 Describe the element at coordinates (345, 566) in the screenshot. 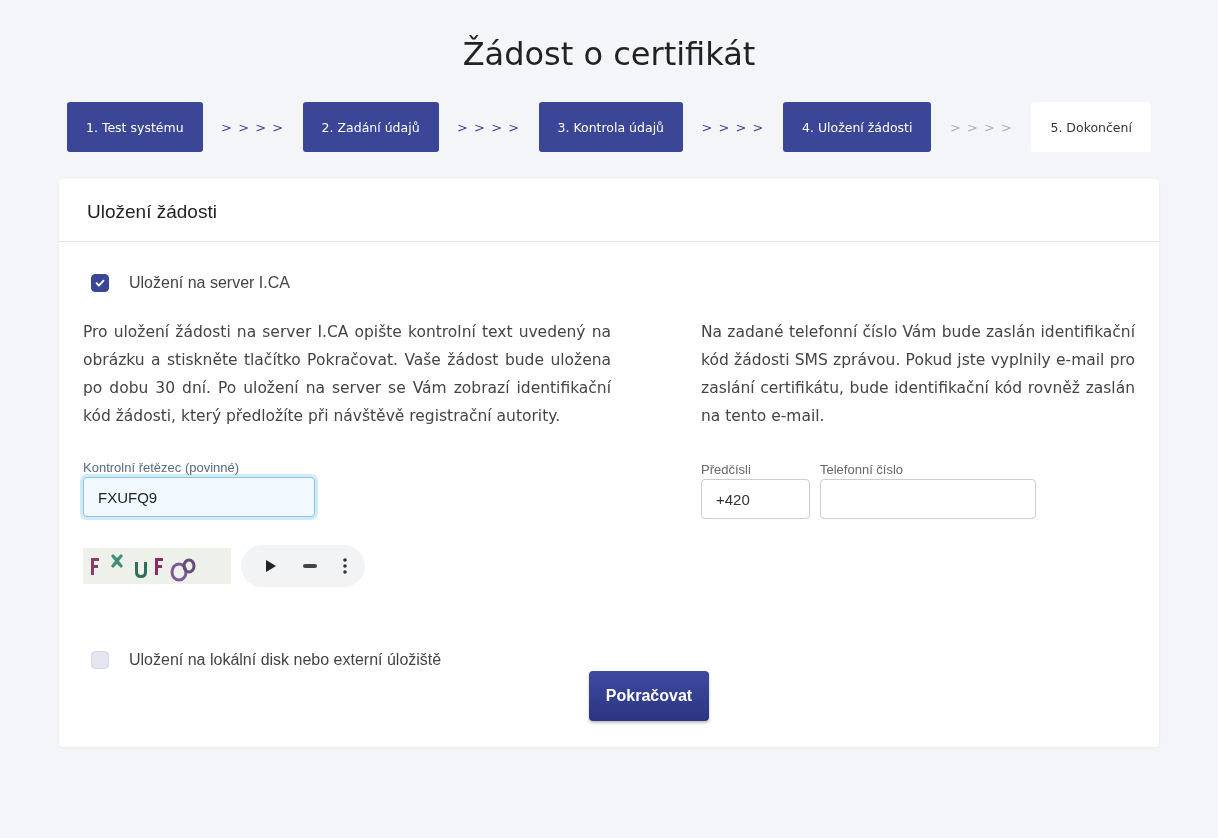

I see `more-icon` at that location.